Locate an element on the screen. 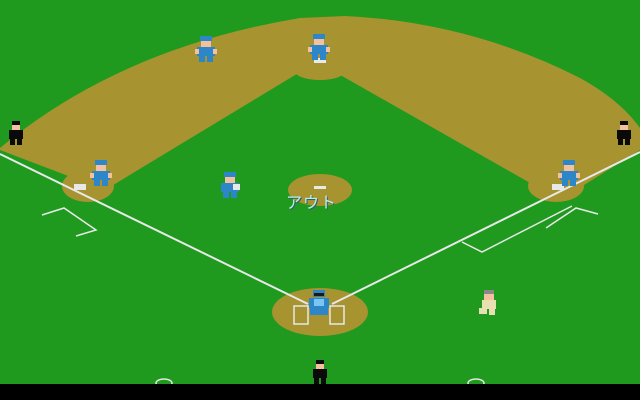  bottom-border is located at coordinates (320, 392).